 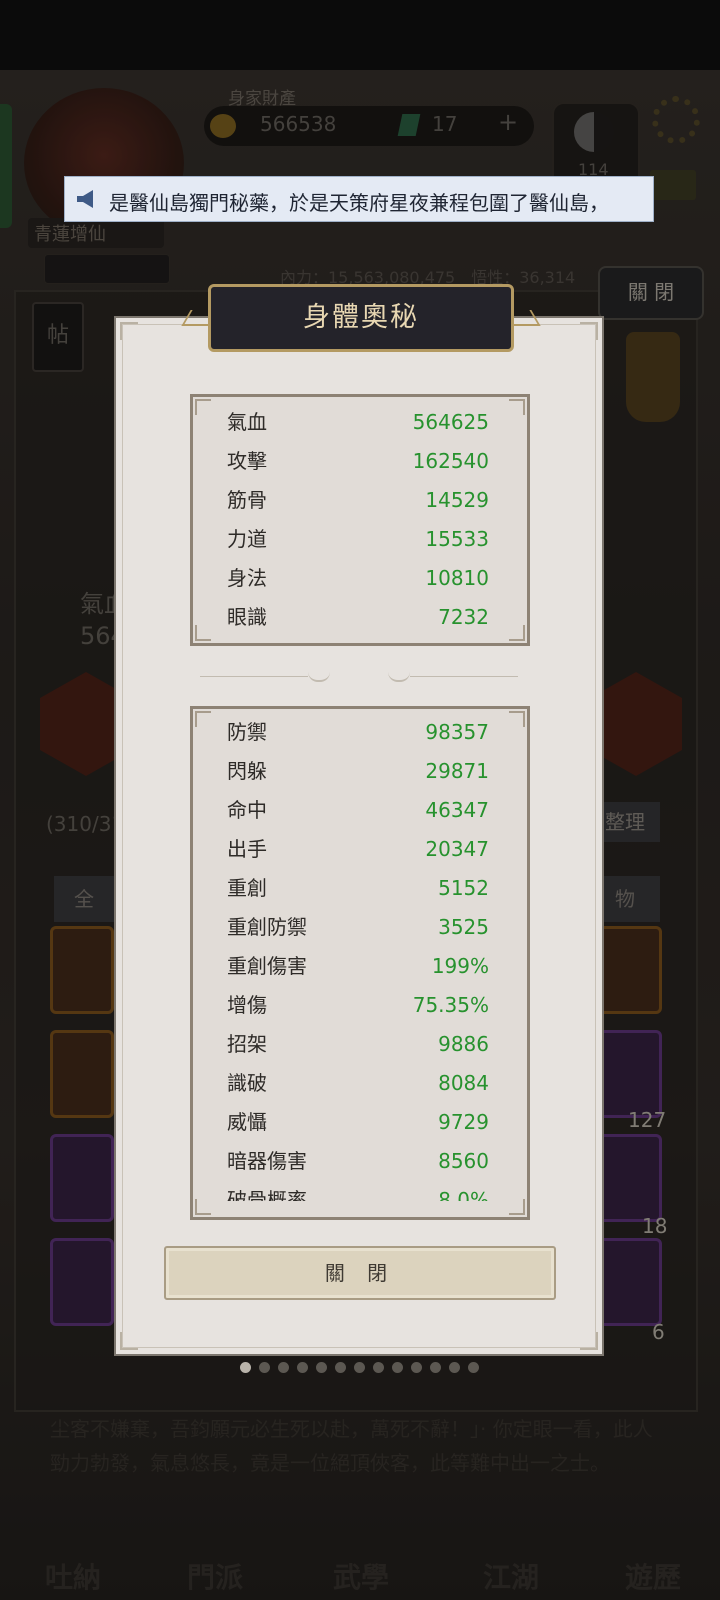 What do you see at coordinates (358, 617) in the screenshot?
I see `stat-row: 眼識 7232` at bounding box center [358, 617].